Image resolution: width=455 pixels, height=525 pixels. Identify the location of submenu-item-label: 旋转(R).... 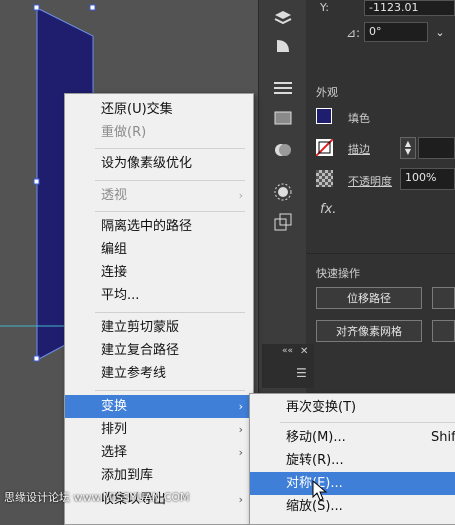
(315, 460).